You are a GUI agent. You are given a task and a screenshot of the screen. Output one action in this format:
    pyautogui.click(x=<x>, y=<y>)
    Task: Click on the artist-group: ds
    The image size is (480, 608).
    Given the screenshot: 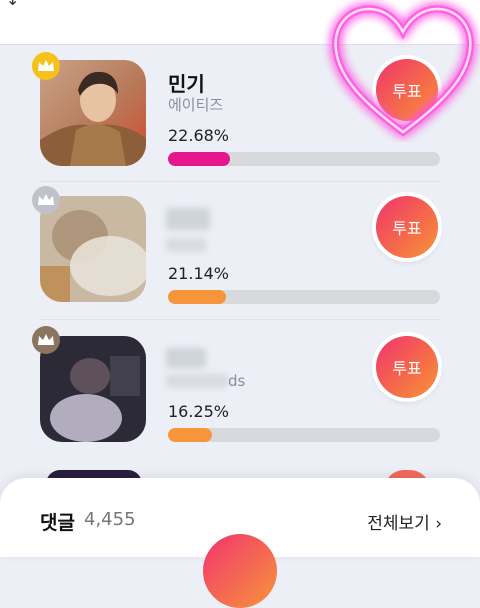 What is the action you would take?
    pyautogui.click(x=237, y=381)
    